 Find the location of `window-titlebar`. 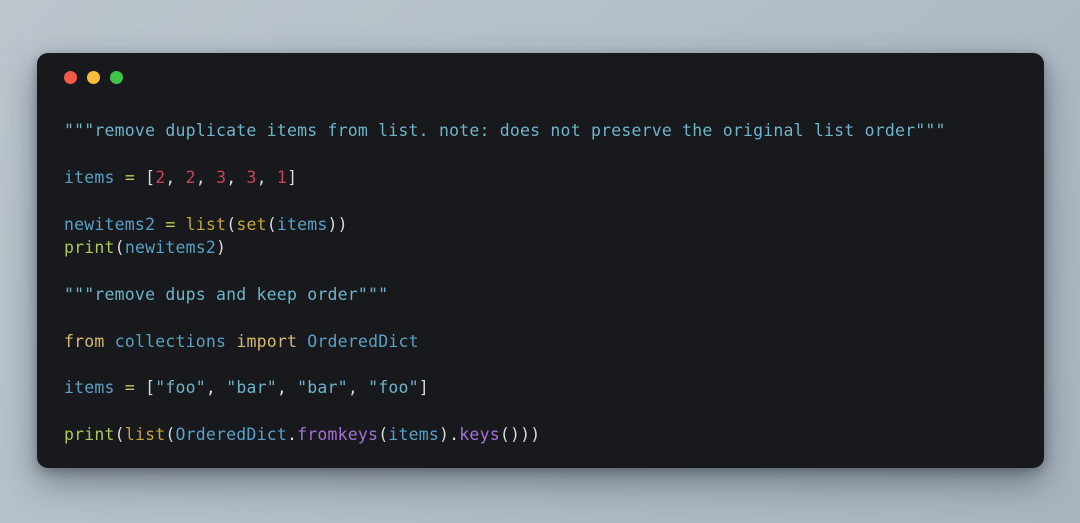

window-titlebar is located at coordinates (540, 77).